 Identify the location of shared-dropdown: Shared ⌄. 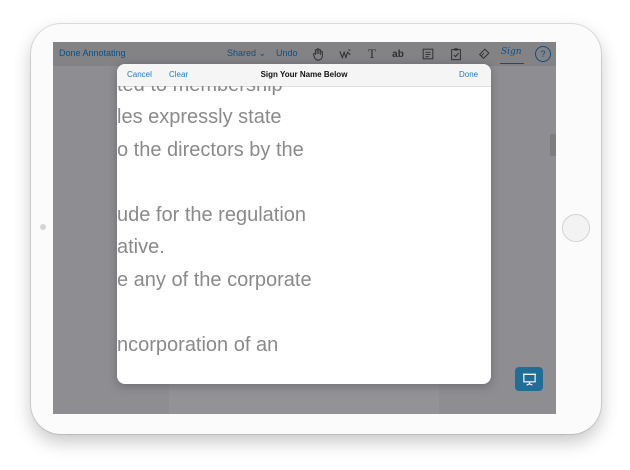
(246, 53).